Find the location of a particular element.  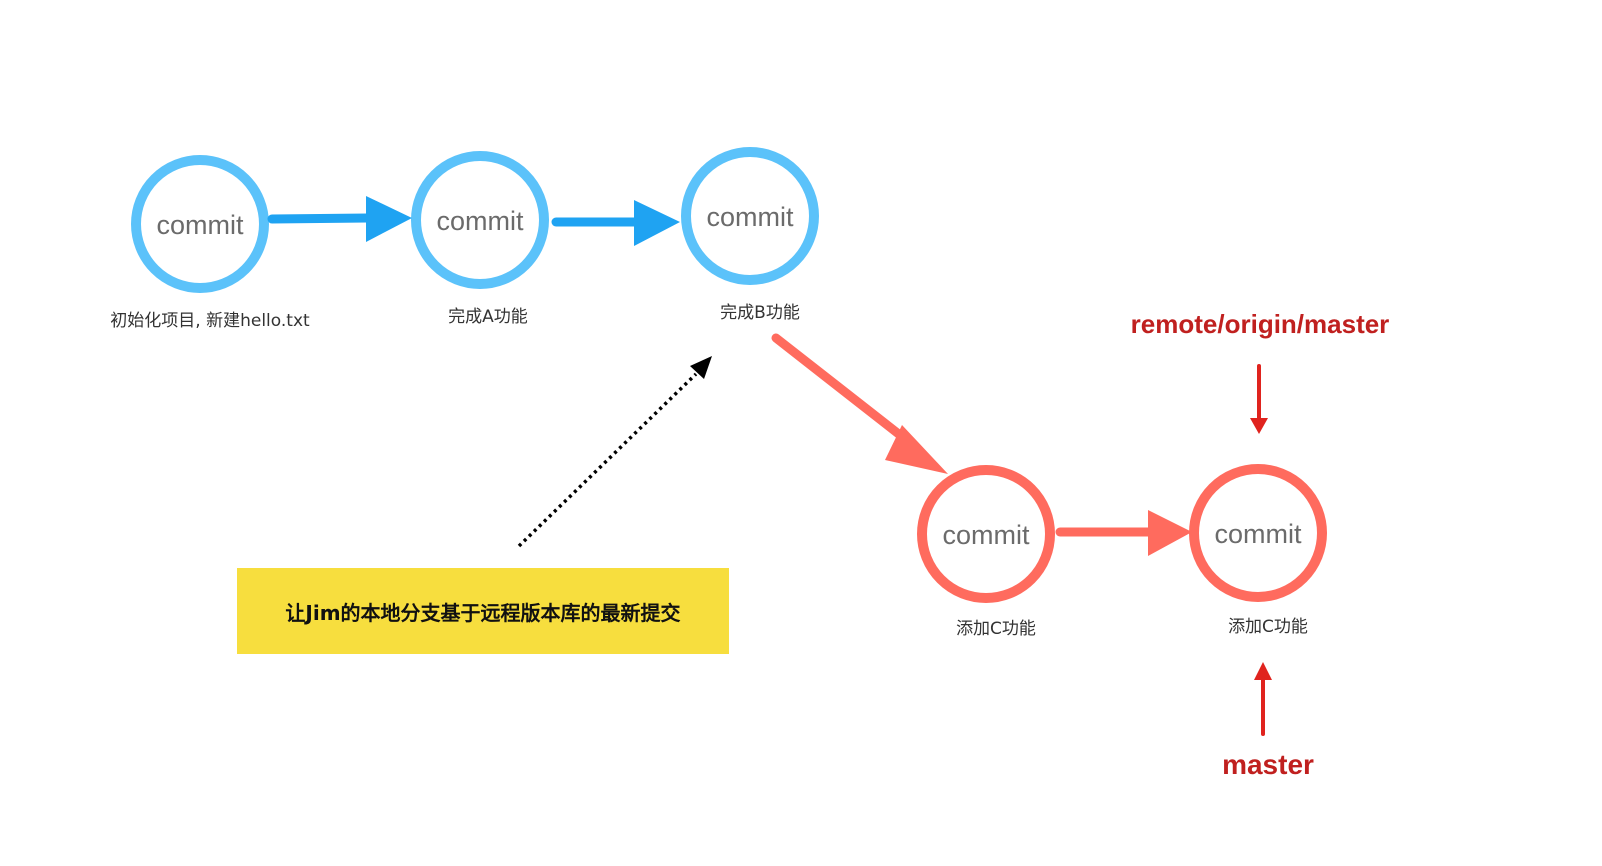

commit-caption: 完成B功能 is located at coordinates (760, 313).